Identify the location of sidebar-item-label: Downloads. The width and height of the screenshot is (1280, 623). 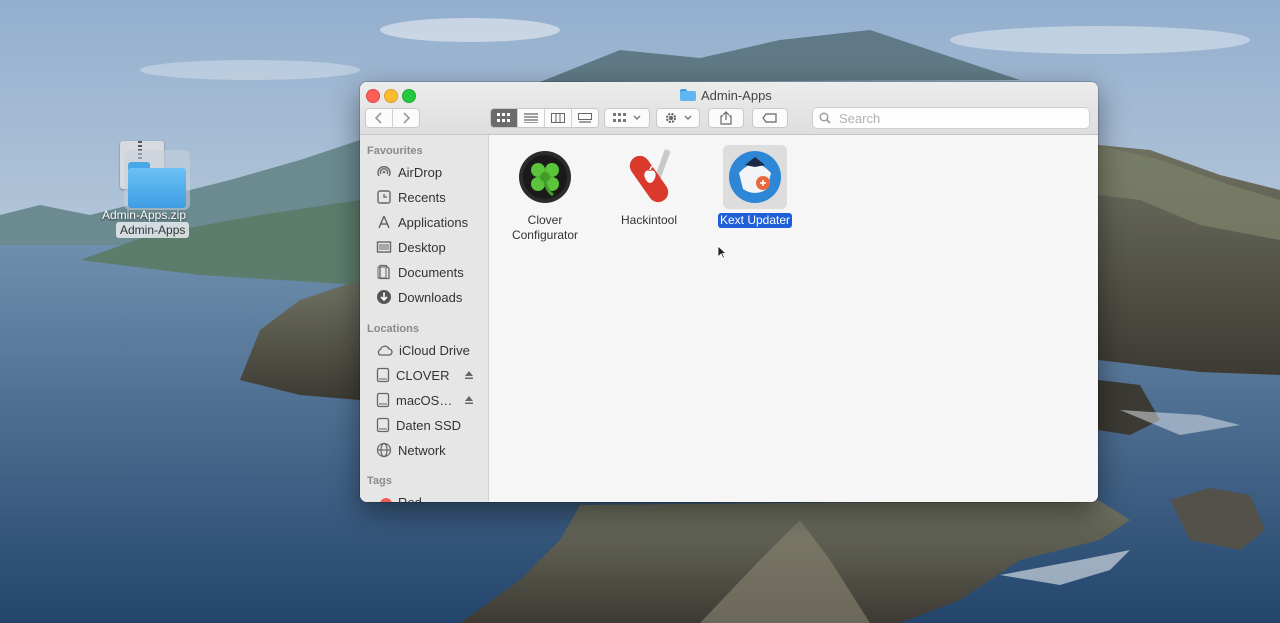
(430, 297).